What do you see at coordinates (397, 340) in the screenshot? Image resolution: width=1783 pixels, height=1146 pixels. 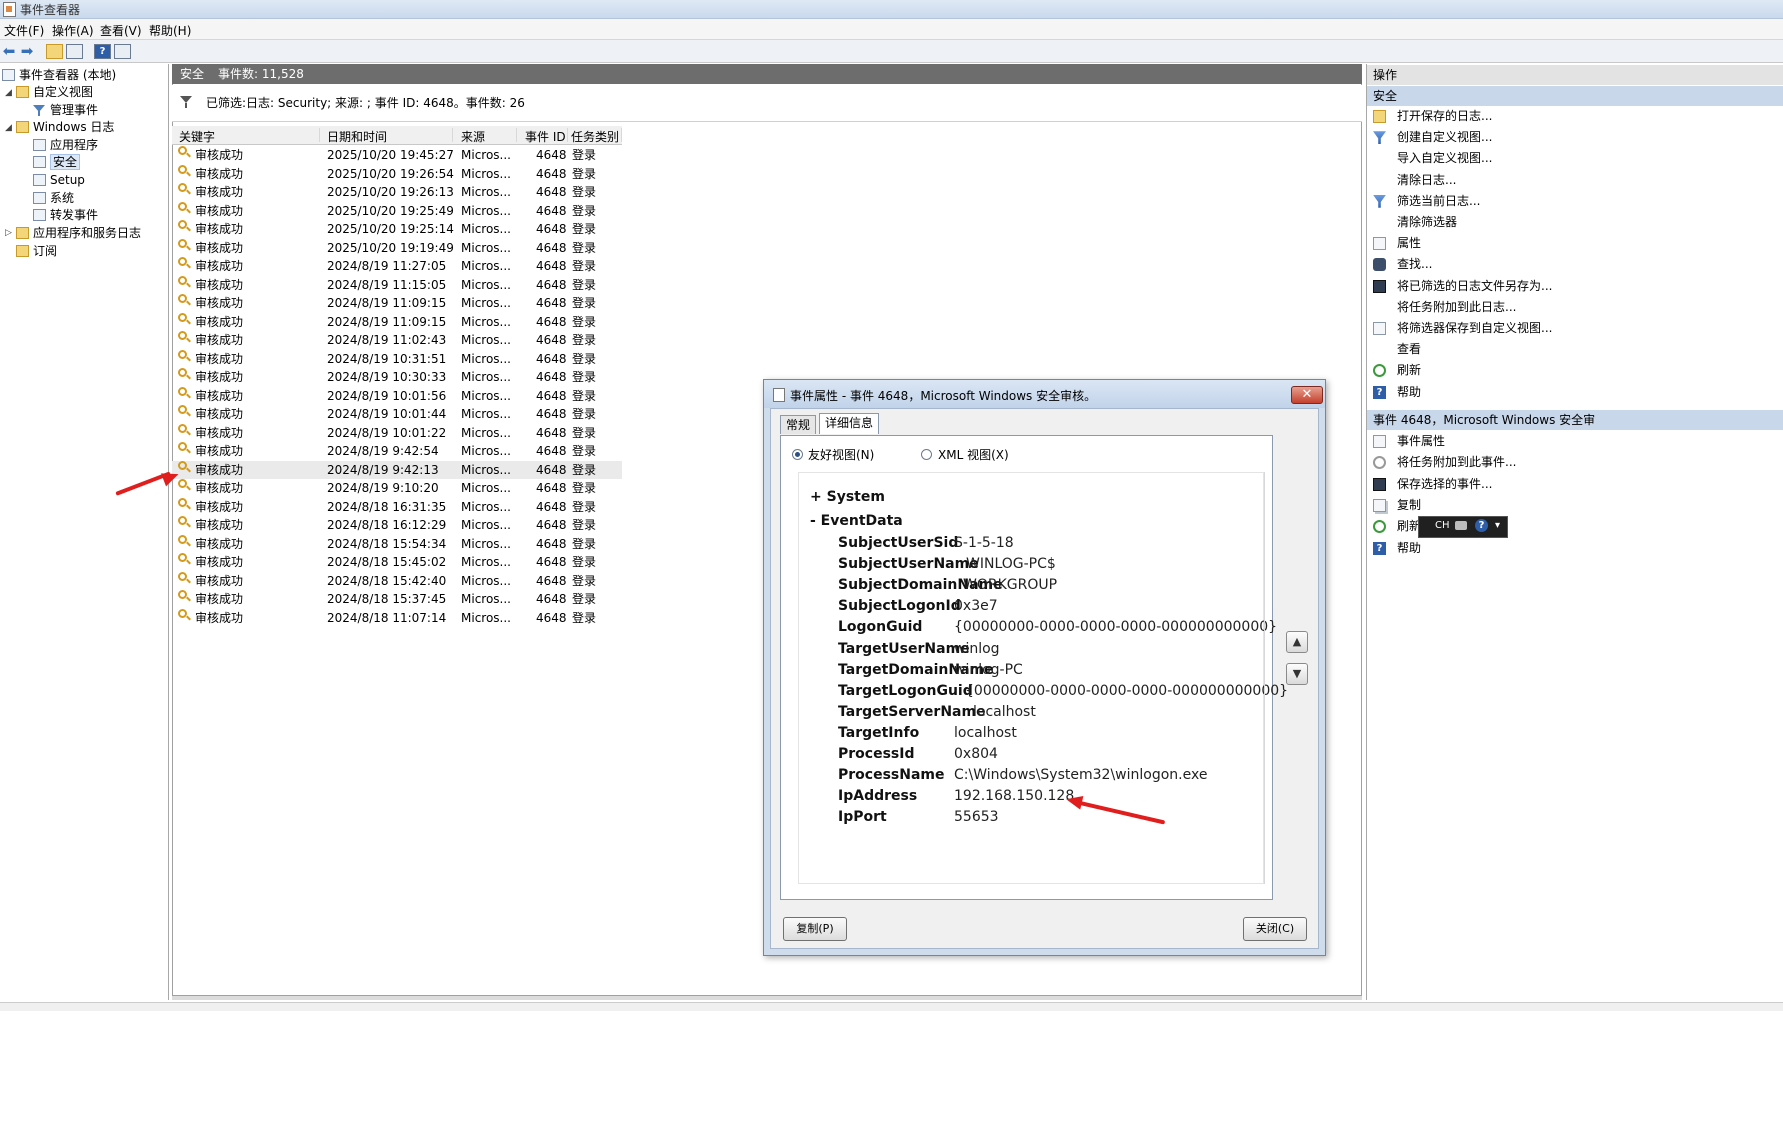 I see `table-row: 审核成功 2024/8/19 11:02:43 Micros... 4648 登录` at bounding box center [397, 340].